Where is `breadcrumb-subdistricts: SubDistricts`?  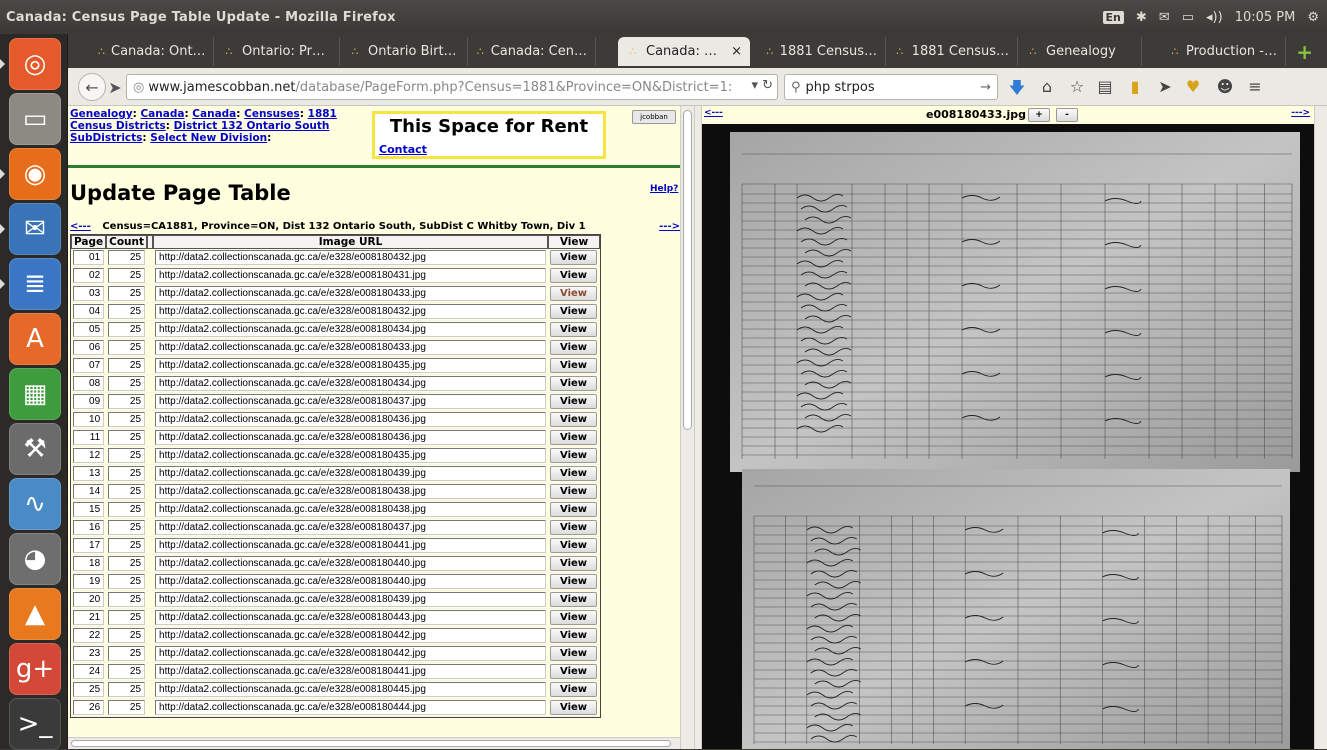 breadcrumb-subdistricts: SubDistricts is located at coordinates (106, 138).